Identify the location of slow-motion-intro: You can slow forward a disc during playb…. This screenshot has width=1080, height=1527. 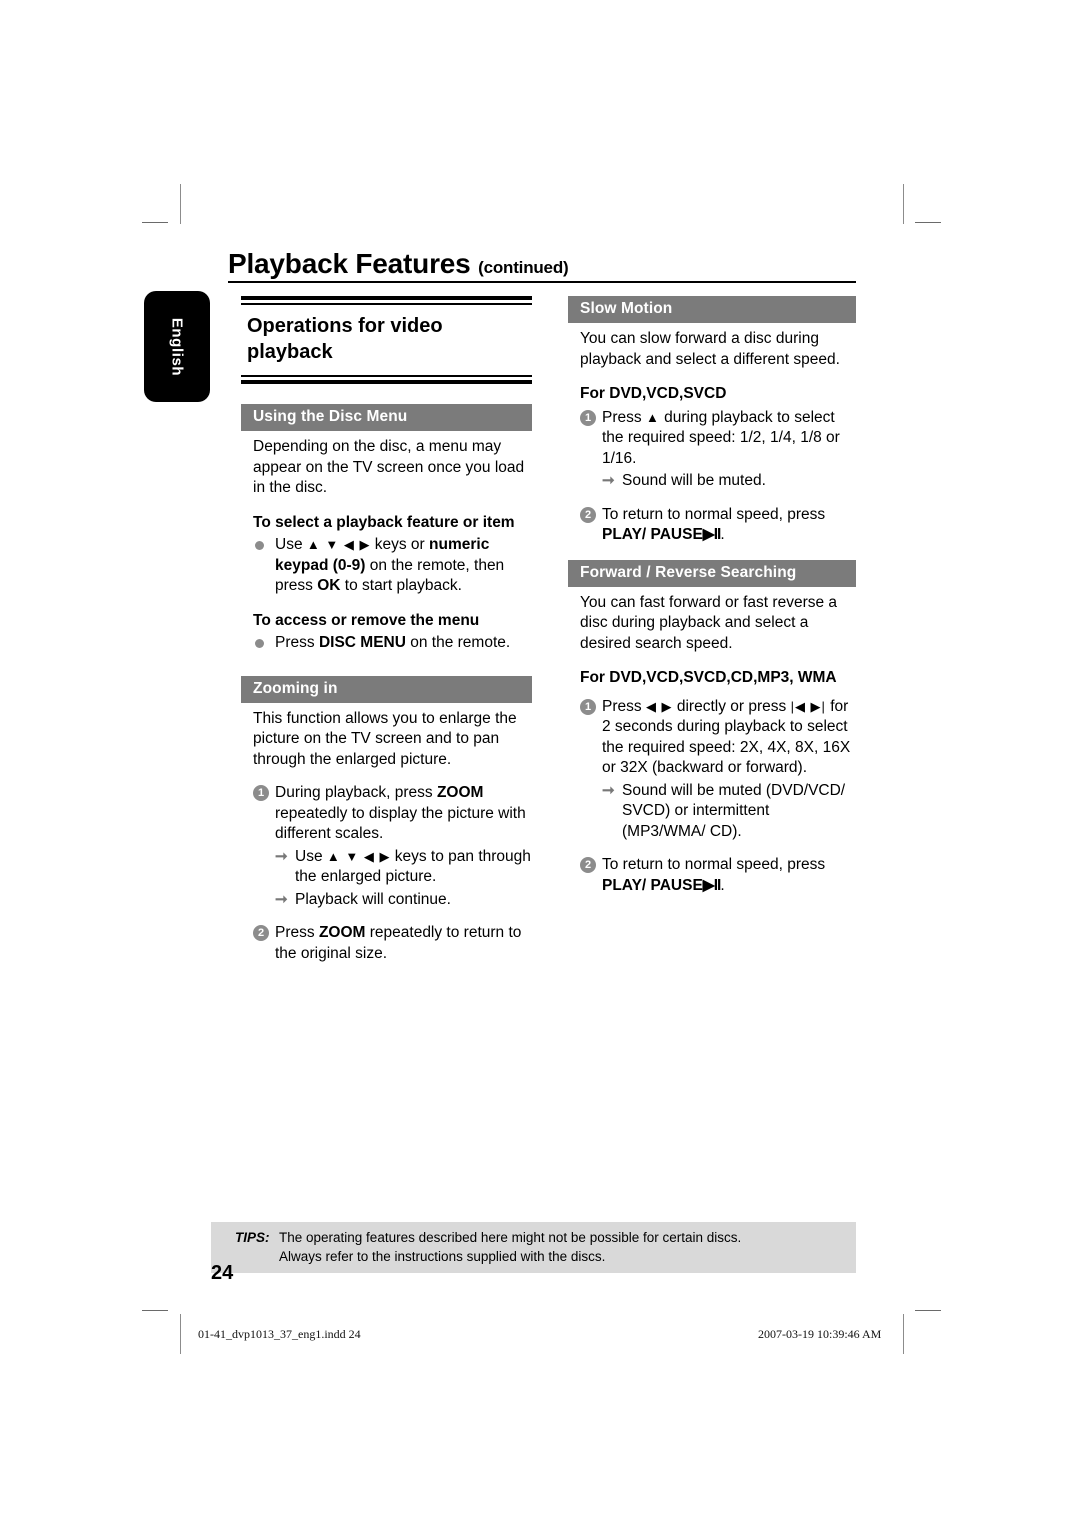
(710, 349).